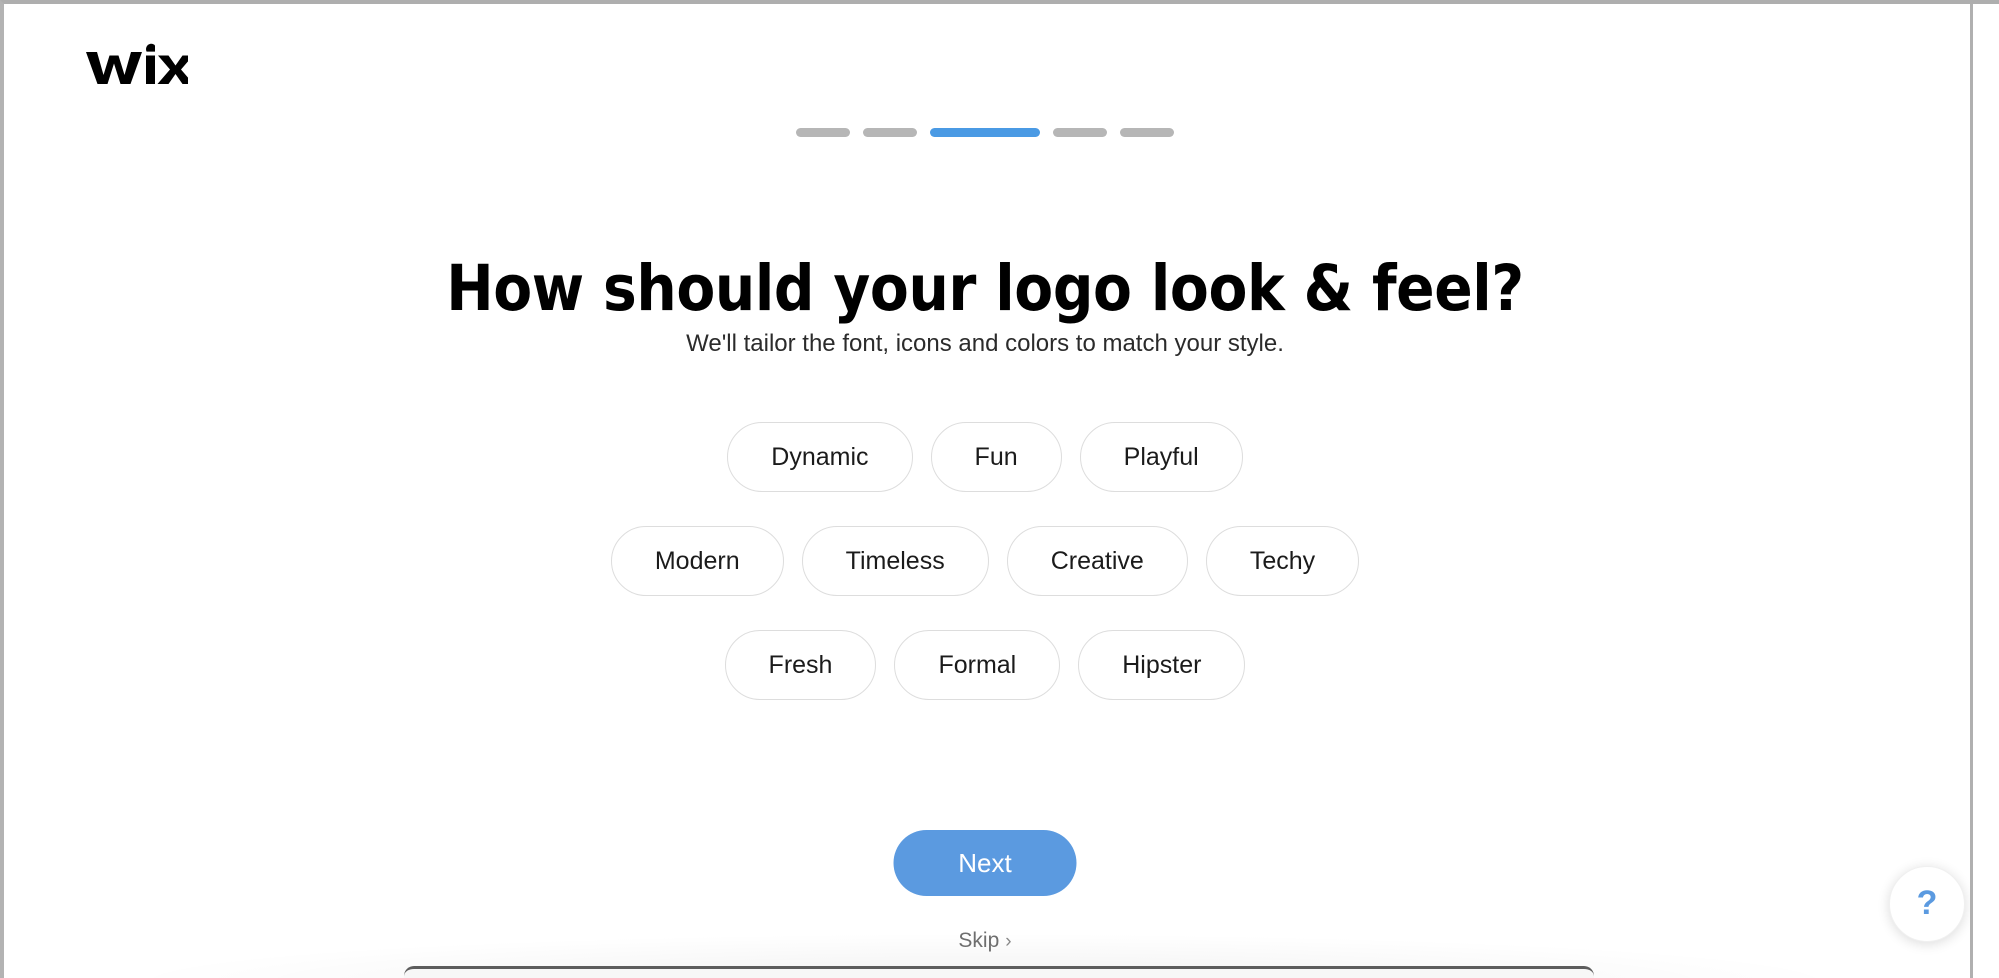 The width and height of the screenshot is (1999, 978). What do you see at coordinates (1161, 457) in the screenshot?
I see `chip-playful: Playful` at bounding box center [1161, 457].